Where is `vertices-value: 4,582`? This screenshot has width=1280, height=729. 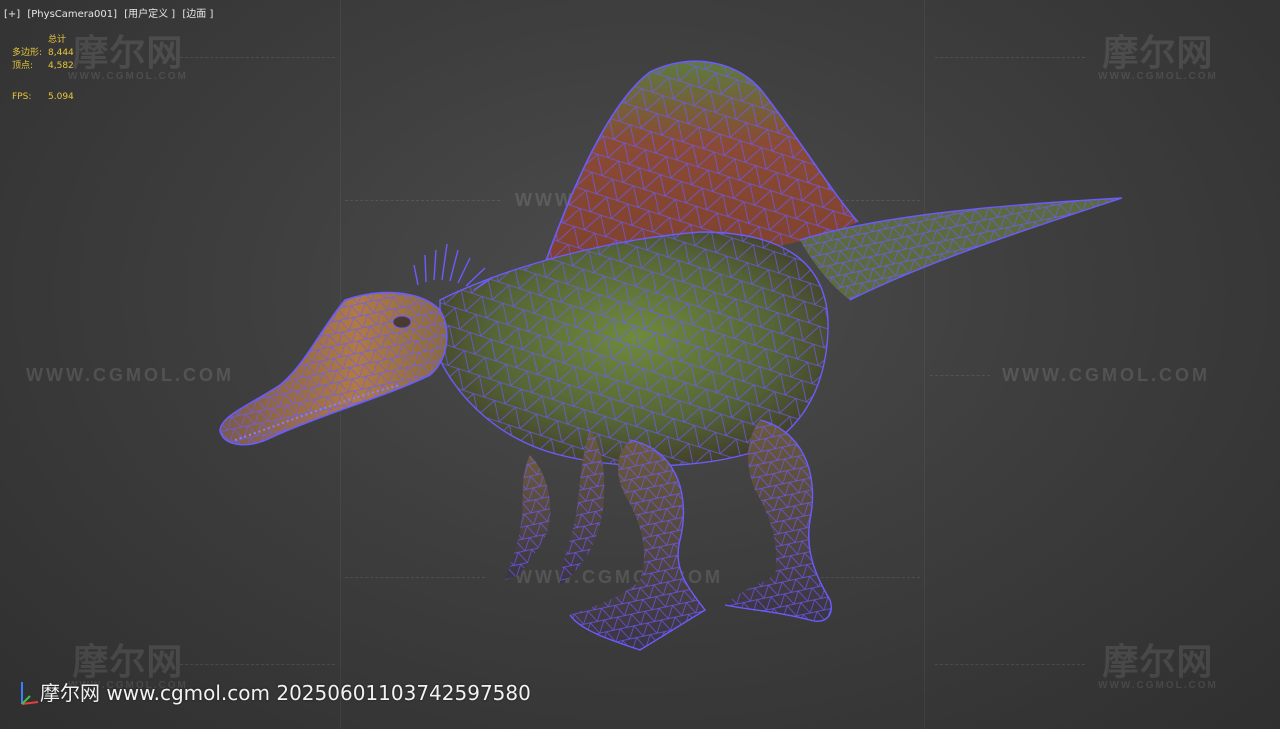
vertices-value: 4,582 is located at coordinates (61, 66).